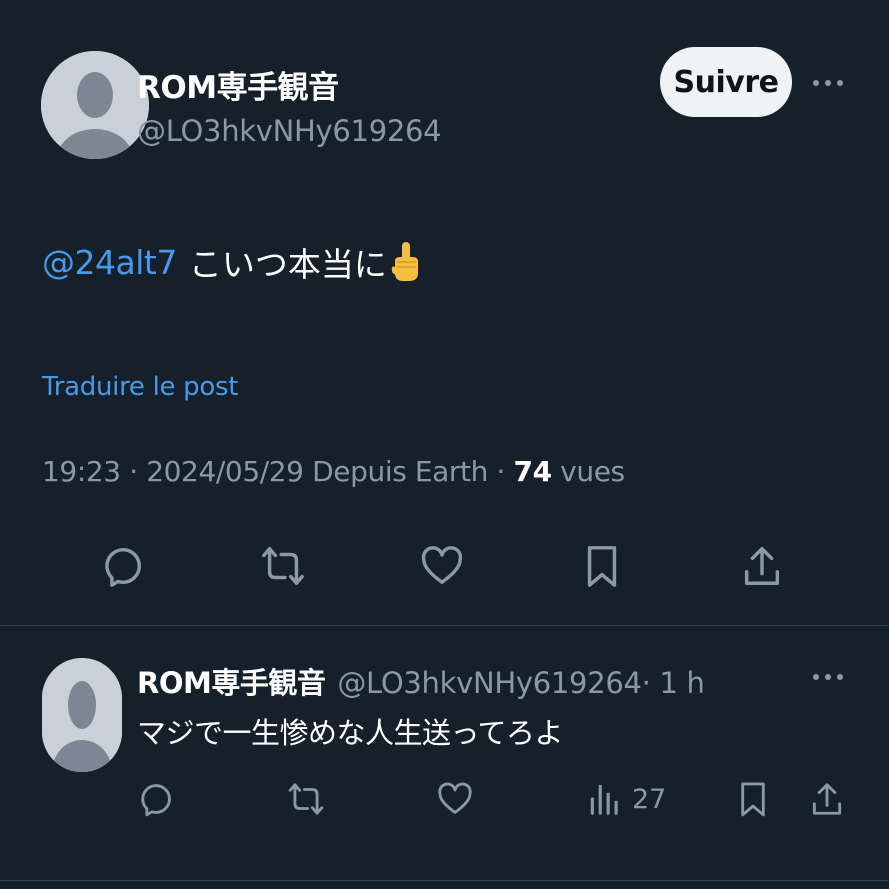  Describe the element at coordinates (350, 733) in the screenshot. I see `reply-text: マジで一生惨めな人生送ってろよ` at that location.